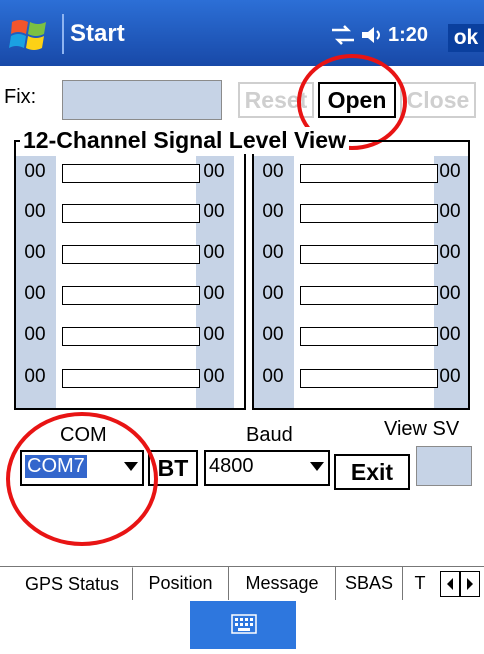 Image resolution: width=484 pixels, height=654 pixels. Describe the element at coordinates (444, 466) in the screenshot. I see `viewsv-field` at that location.